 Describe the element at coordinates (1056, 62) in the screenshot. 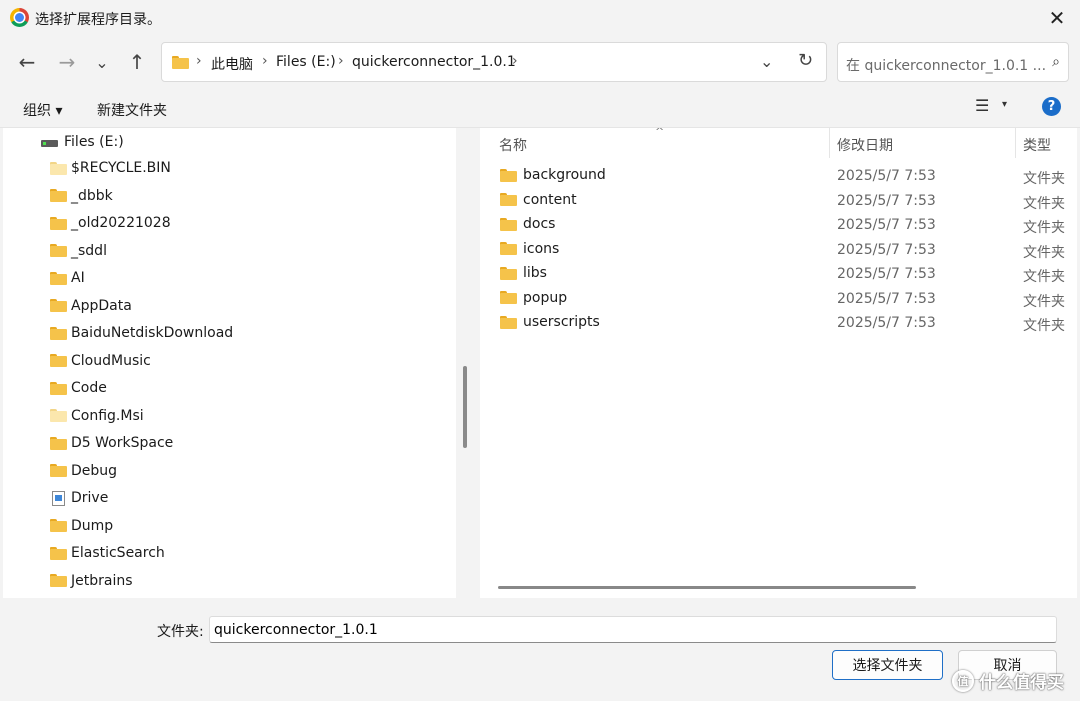

I see `search-icon: ⌕` at that location.